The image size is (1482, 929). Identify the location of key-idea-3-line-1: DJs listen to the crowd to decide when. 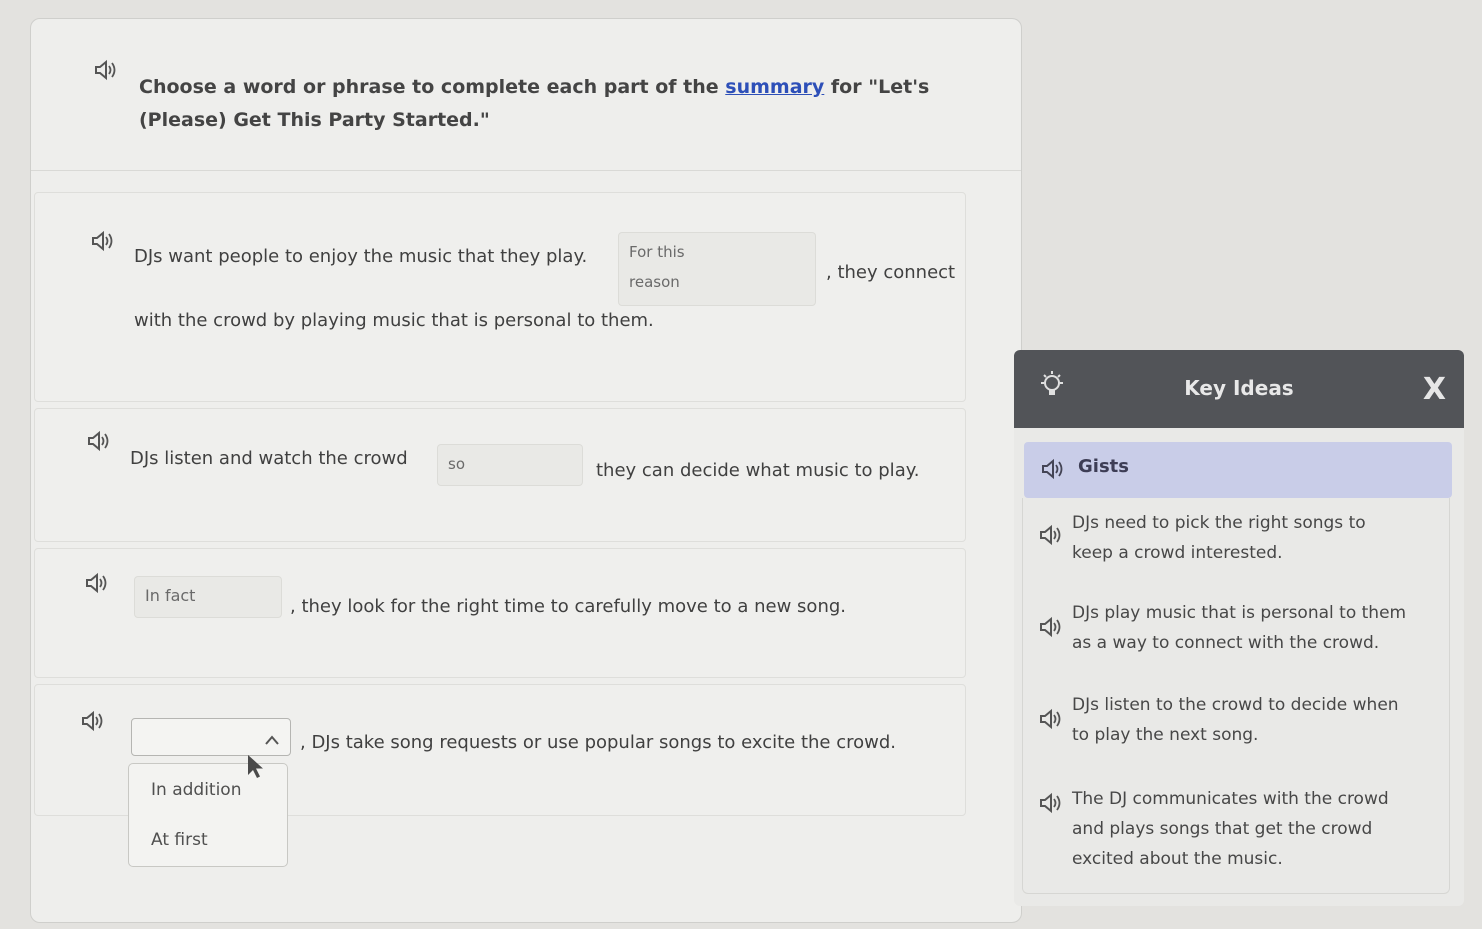
(1235, 705).